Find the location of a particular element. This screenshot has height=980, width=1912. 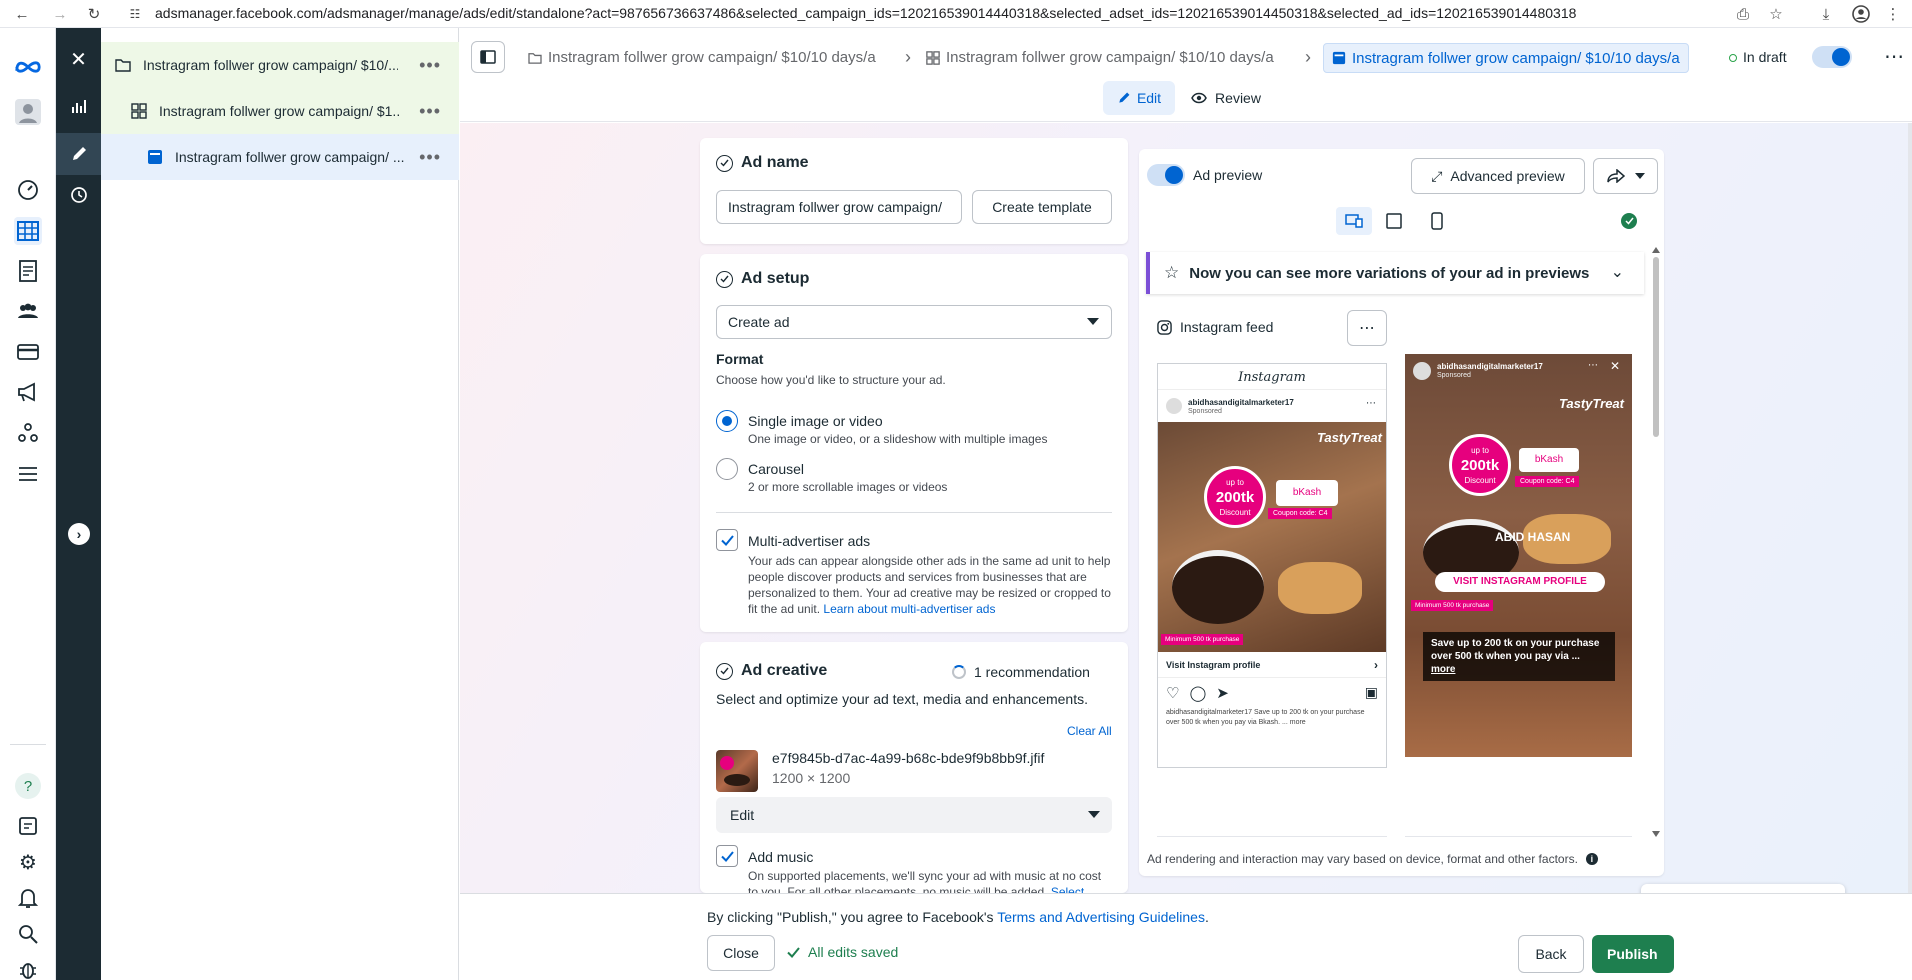

toggle-panel-icon is located at coordinates (488, 57).